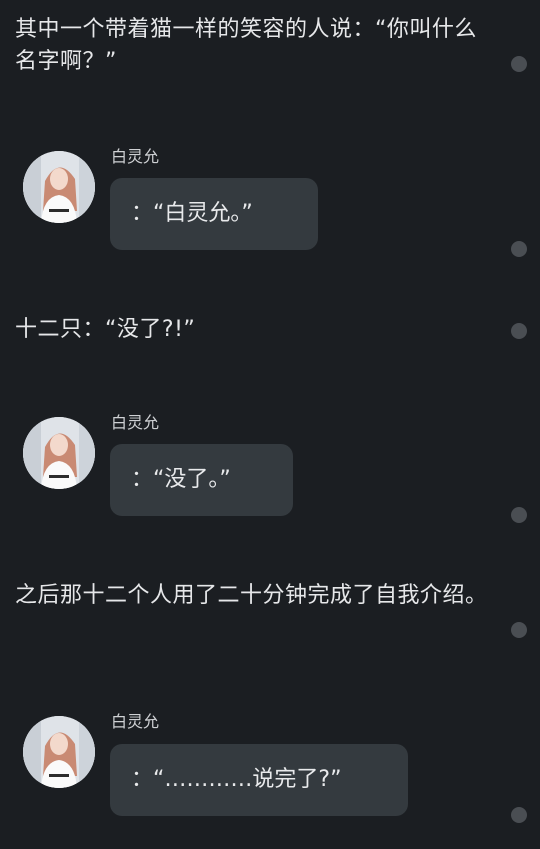 The width and height of the screenshot is (540, 849). Describe the element at coordinates (105, 329) in the screenshot. I see `narration-text: 十二只：“没了?!”` at that location.